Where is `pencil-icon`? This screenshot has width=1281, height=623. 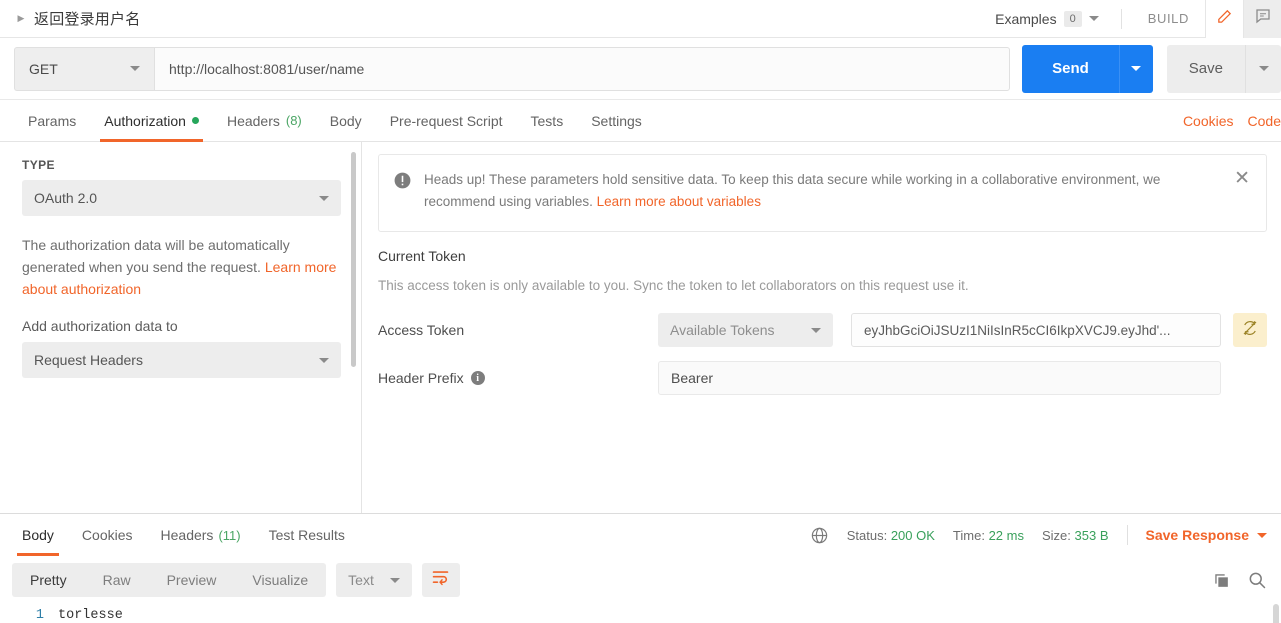 pencil-icon is located at coordinates (1224, 19).